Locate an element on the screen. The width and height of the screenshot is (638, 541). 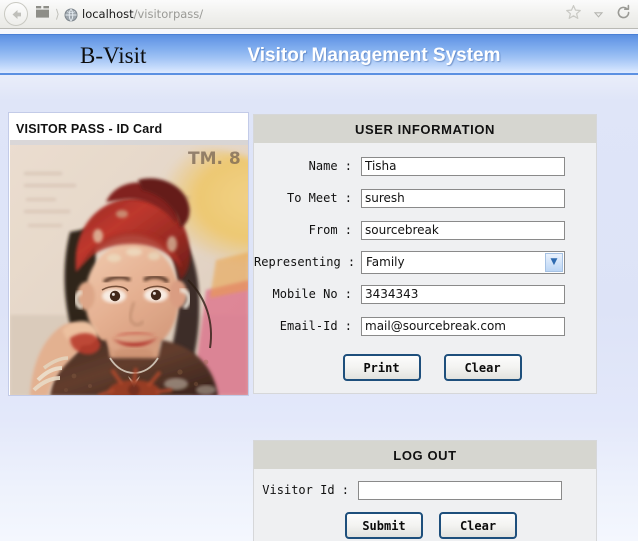
address-bar: localhost/visitorpass/ is located at coordinates (314, 14).